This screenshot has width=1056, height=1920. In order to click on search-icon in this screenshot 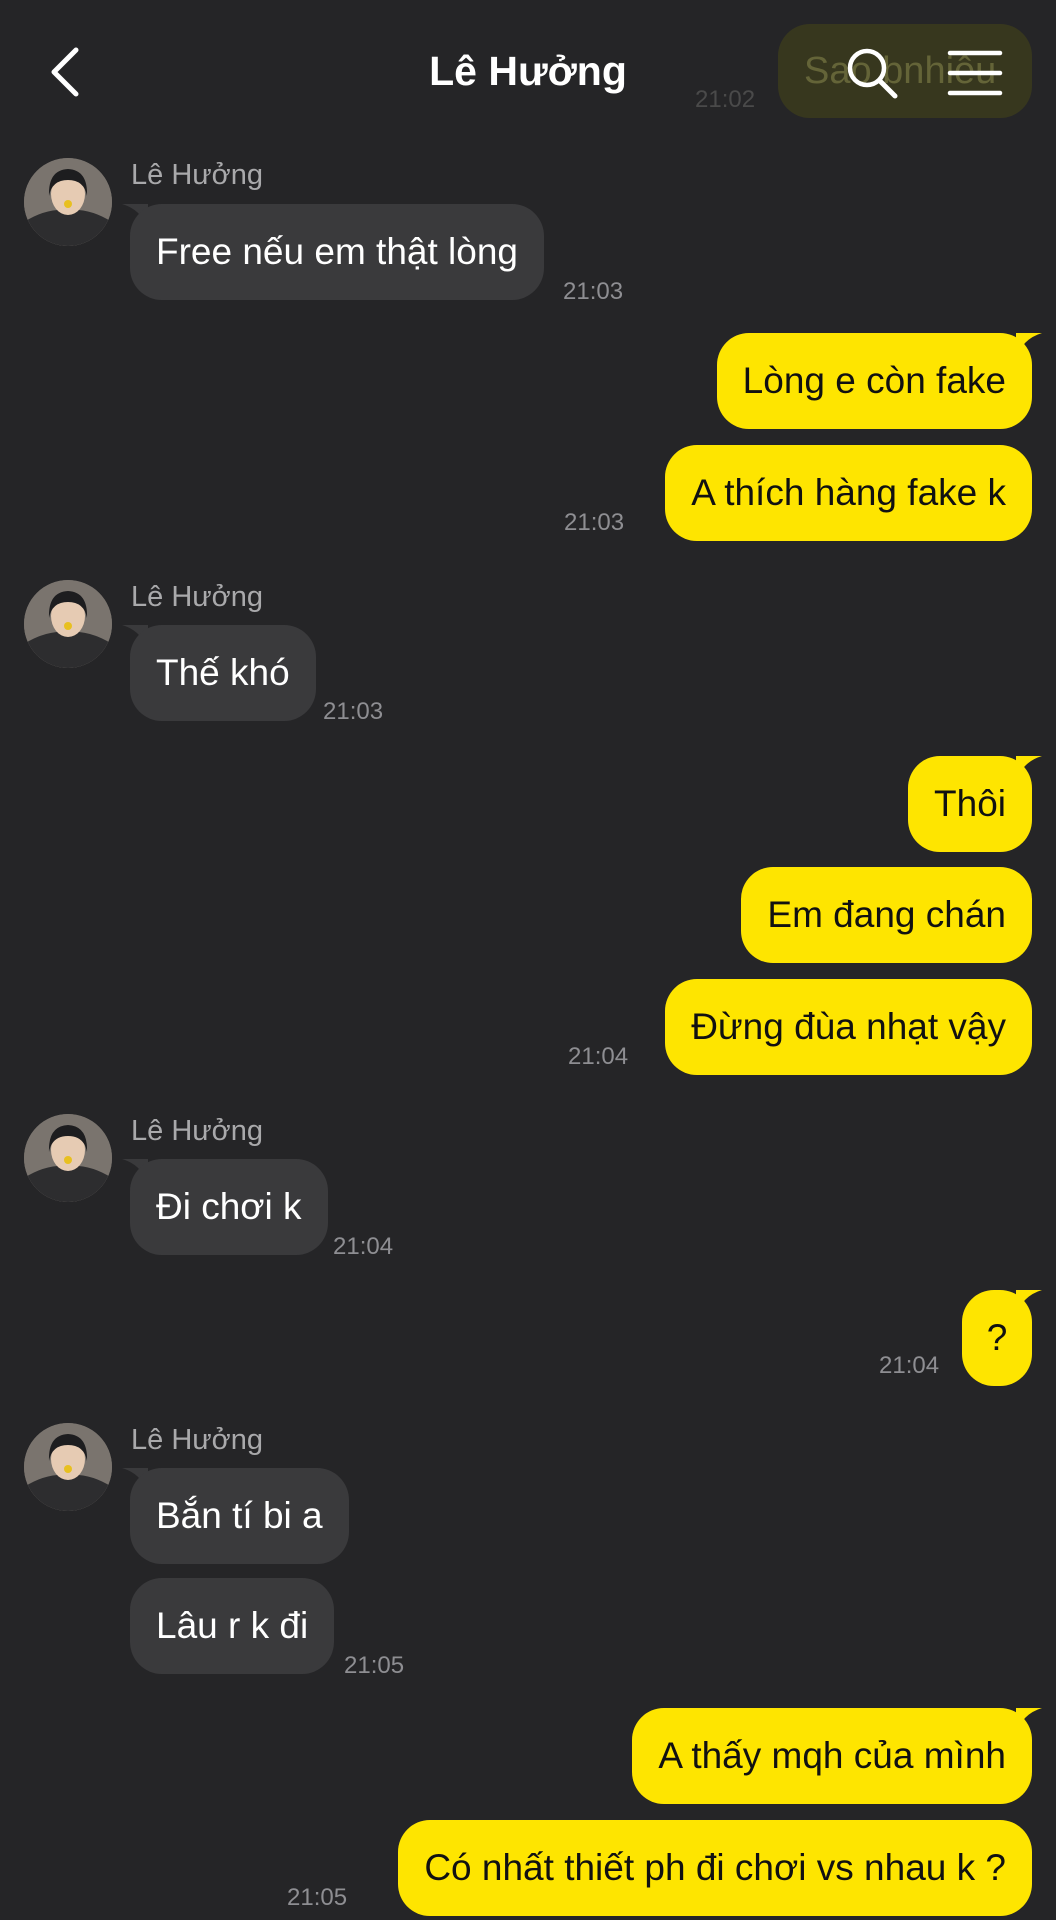, I will do `click(872, 73)`.